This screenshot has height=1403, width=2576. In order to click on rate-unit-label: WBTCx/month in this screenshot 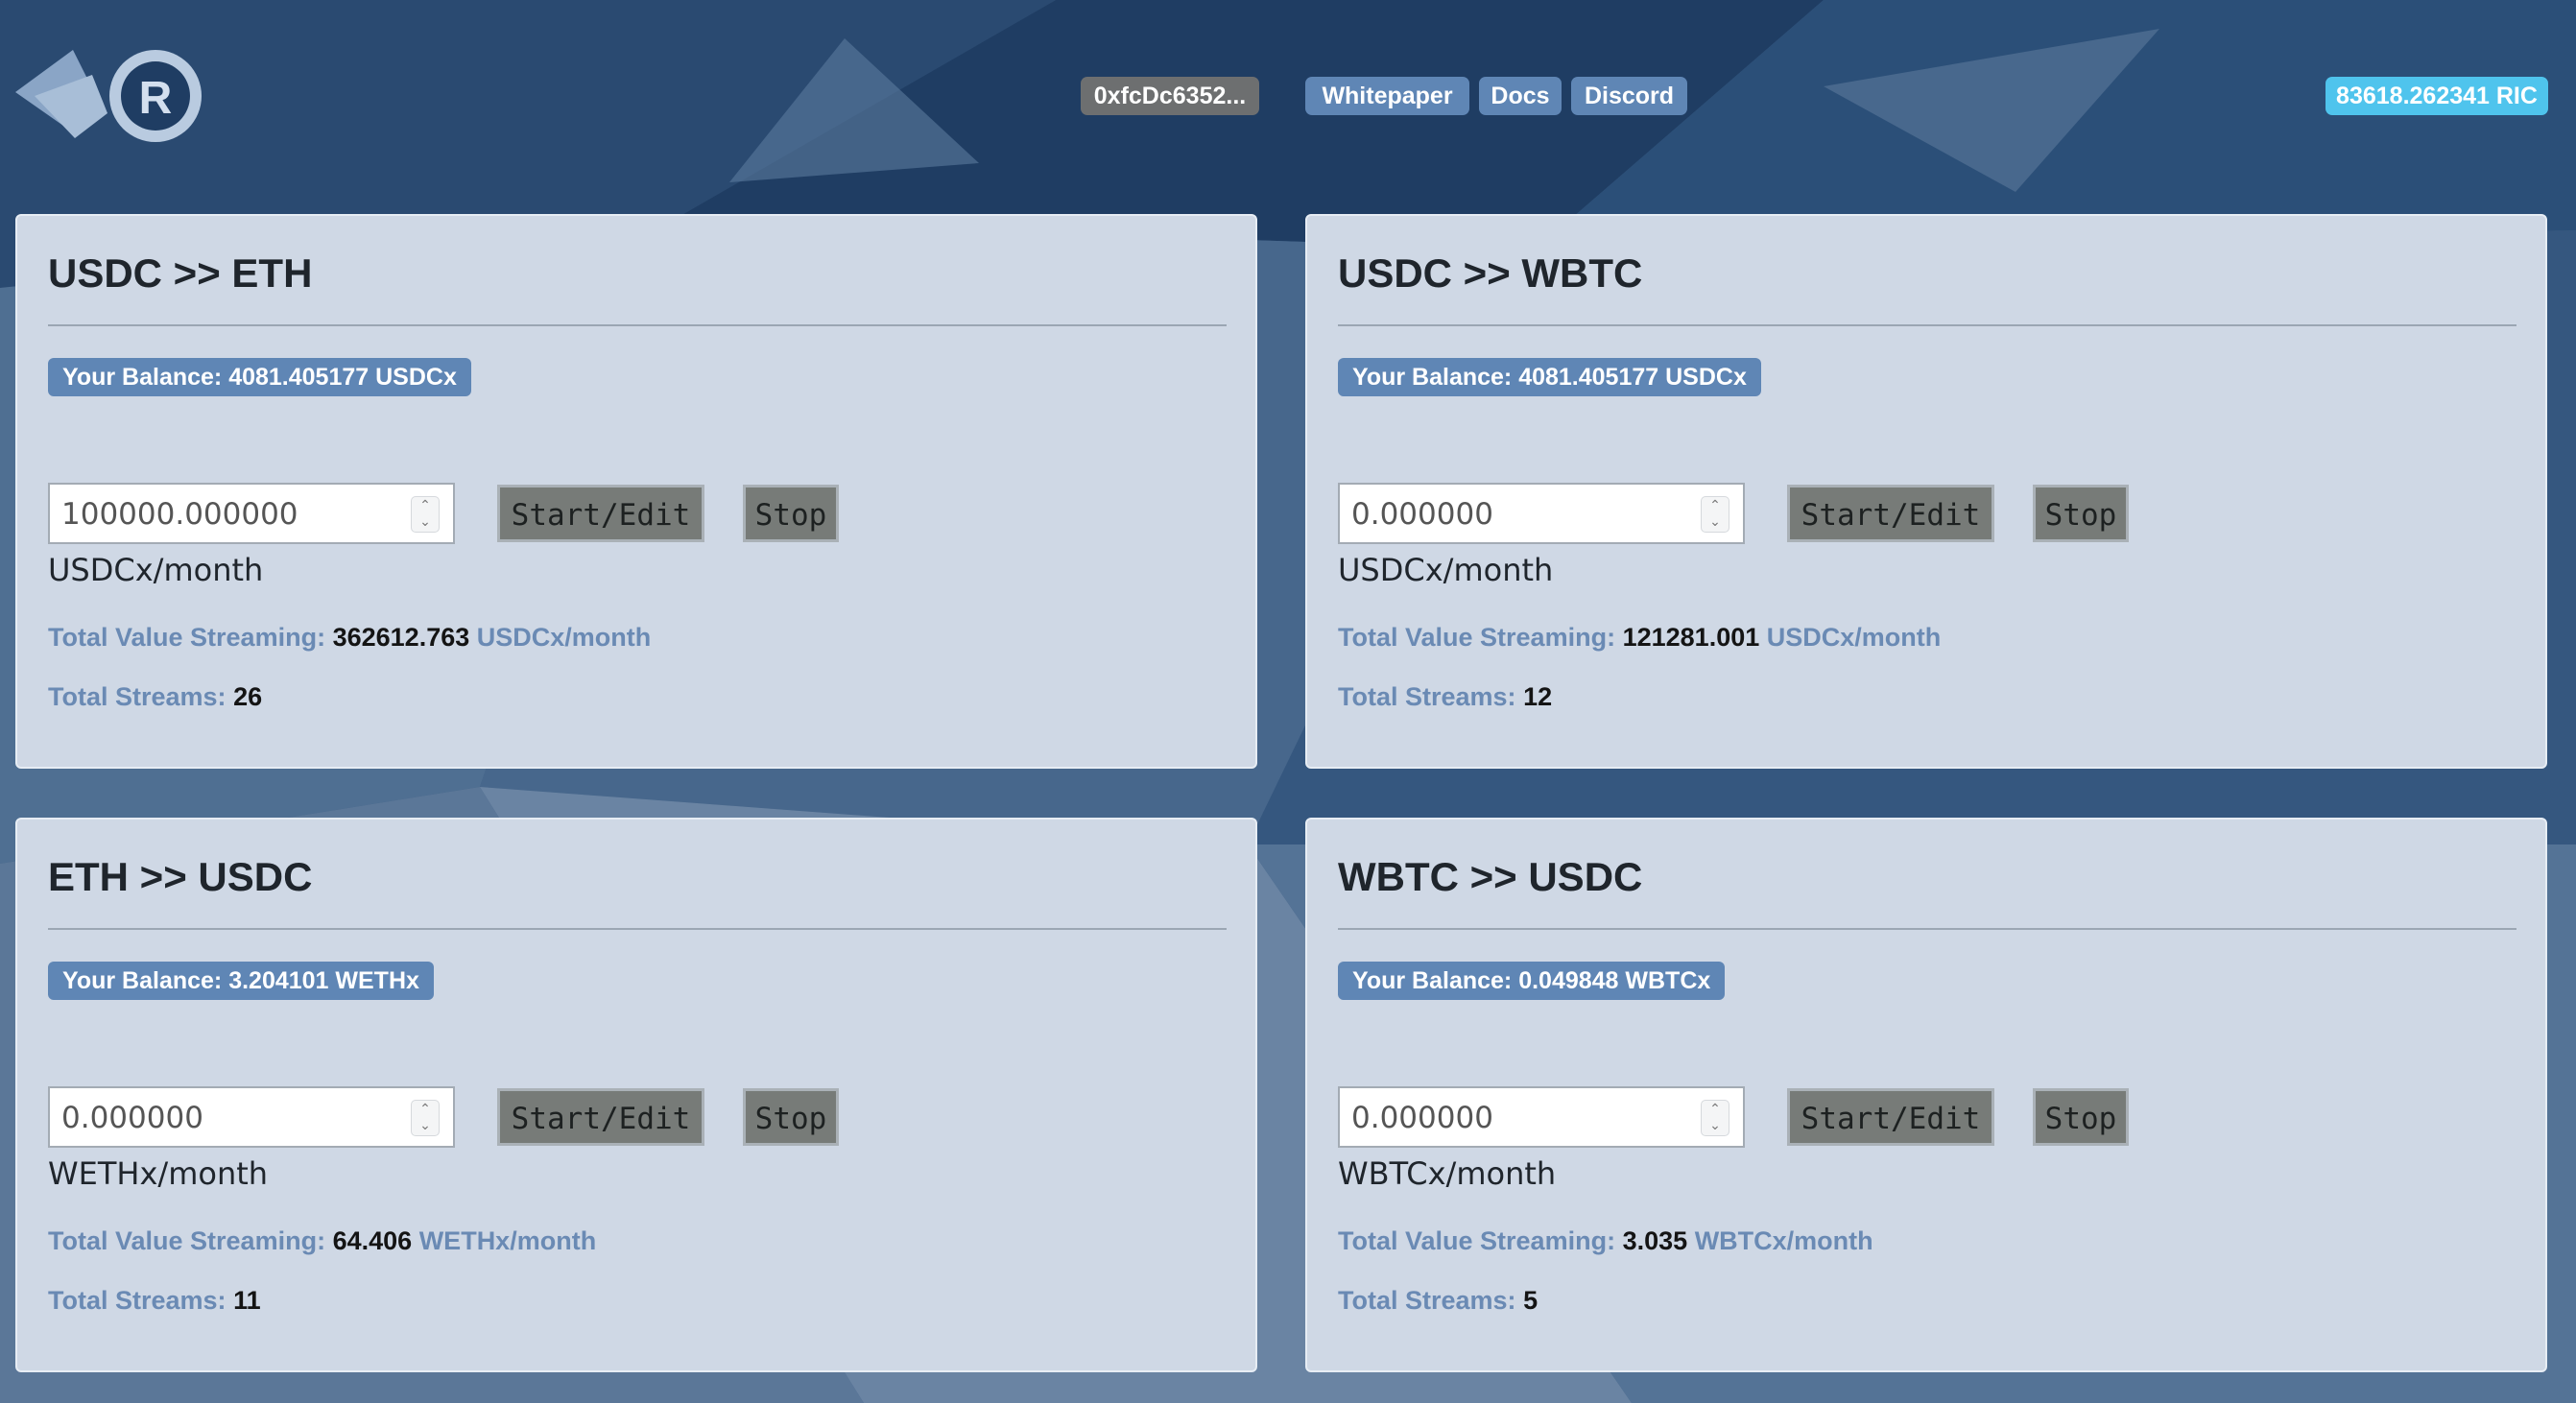, I will do `click(1447, 1173)`.